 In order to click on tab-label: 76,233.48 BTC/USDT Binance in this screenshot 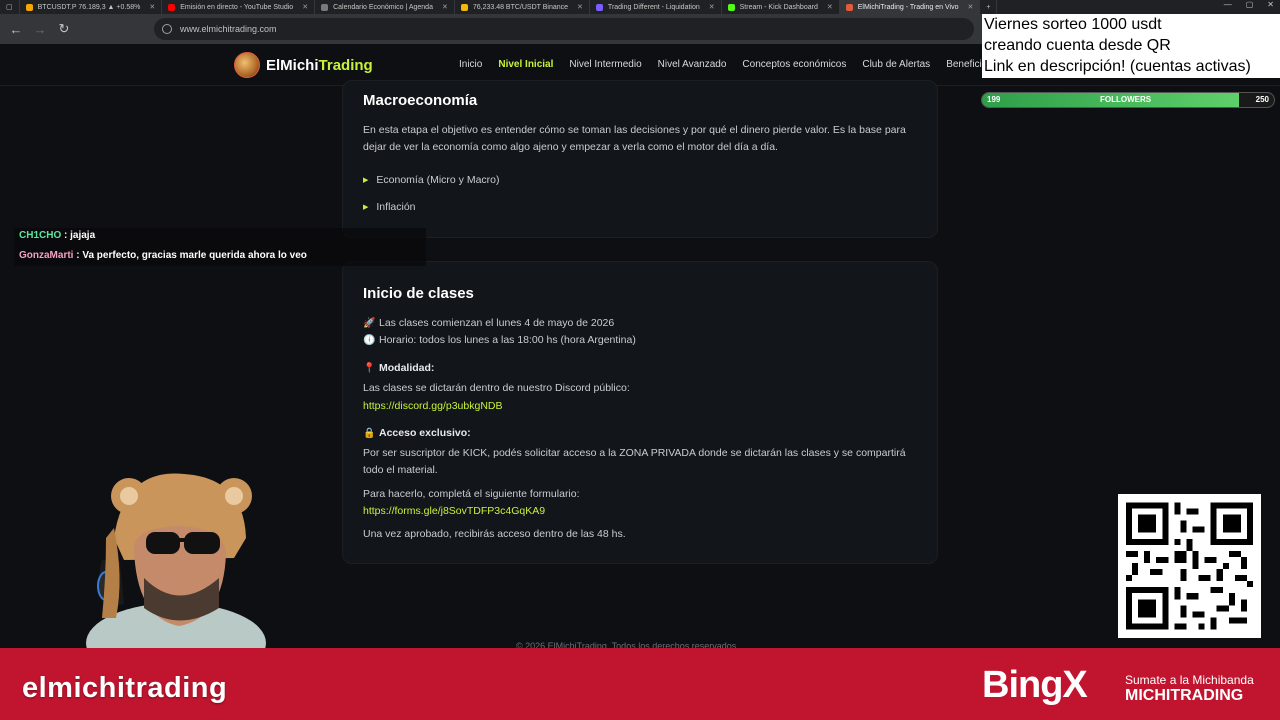, I will do `click(520, 7)`.